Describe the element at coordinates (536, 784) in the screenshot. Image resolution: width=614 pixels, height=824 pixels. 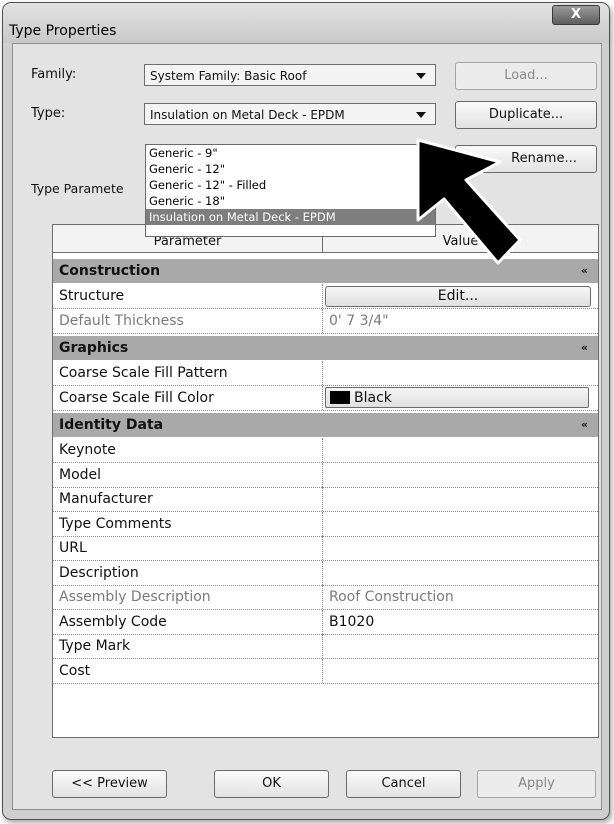
I see `apply-button: Apply` at that location.